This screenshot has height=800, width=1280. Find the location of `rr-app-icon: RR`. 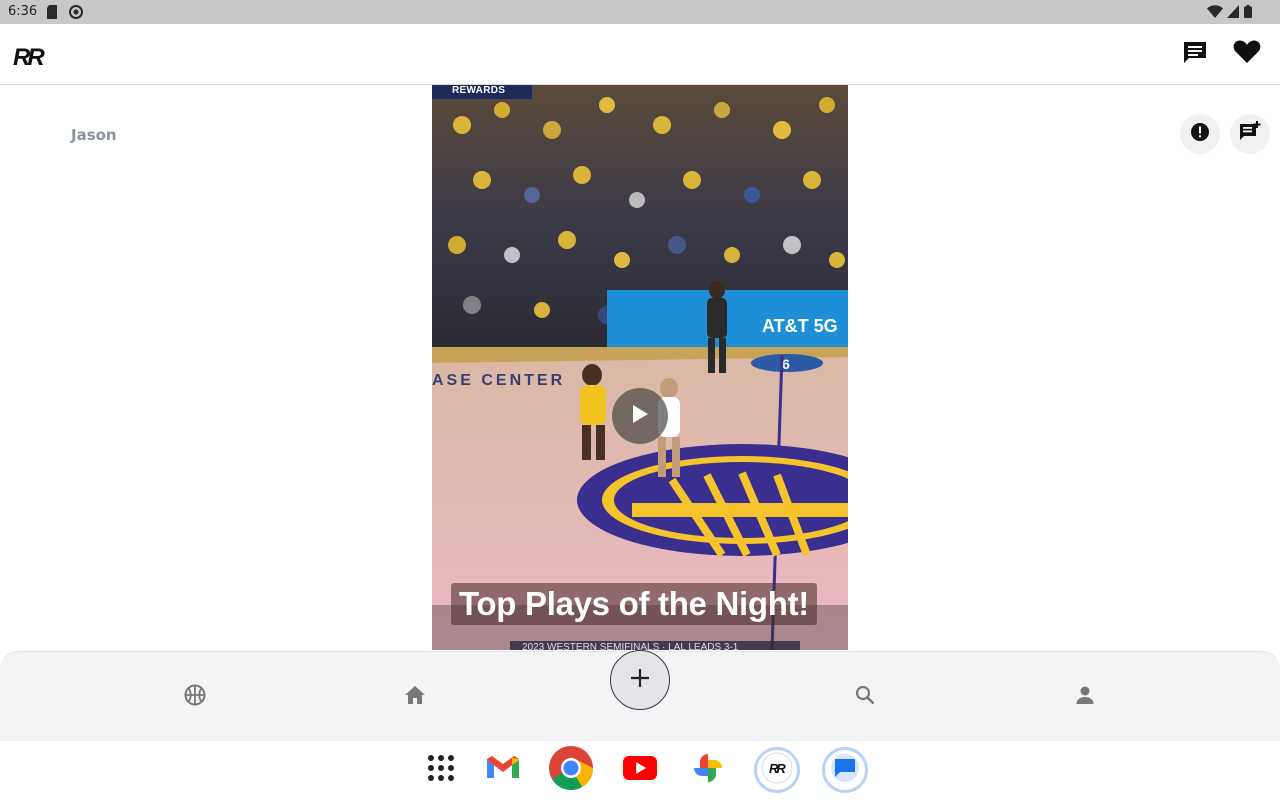

rr-app-icon: RR is located at coordinates (777, 770).